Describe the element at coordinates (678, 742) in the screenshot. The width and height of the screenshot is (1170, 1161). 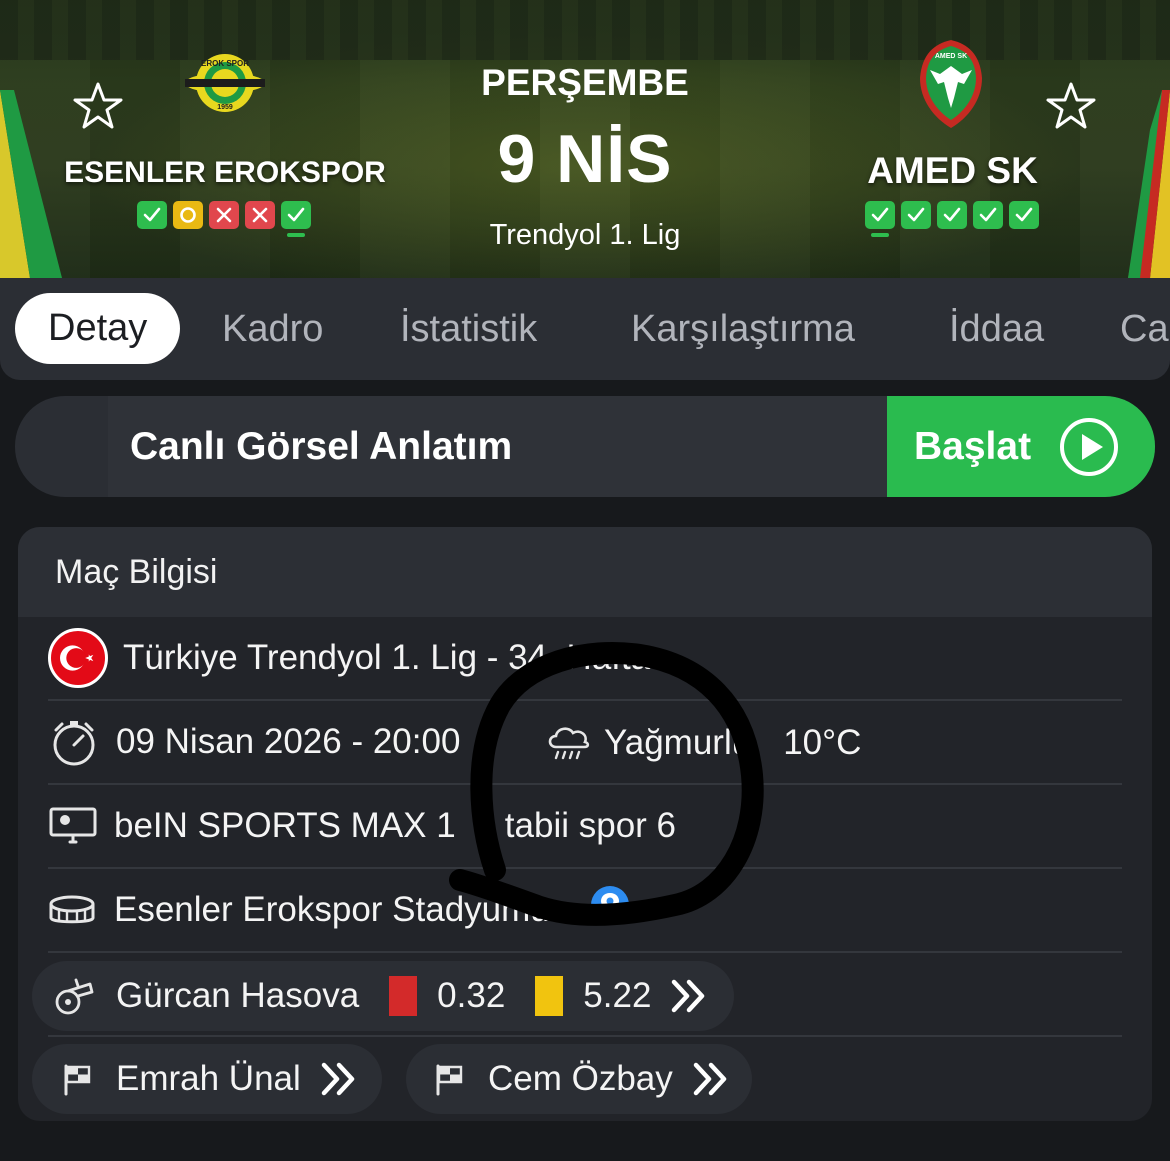
I see `weather-condition: Yağmurlu` at that location.